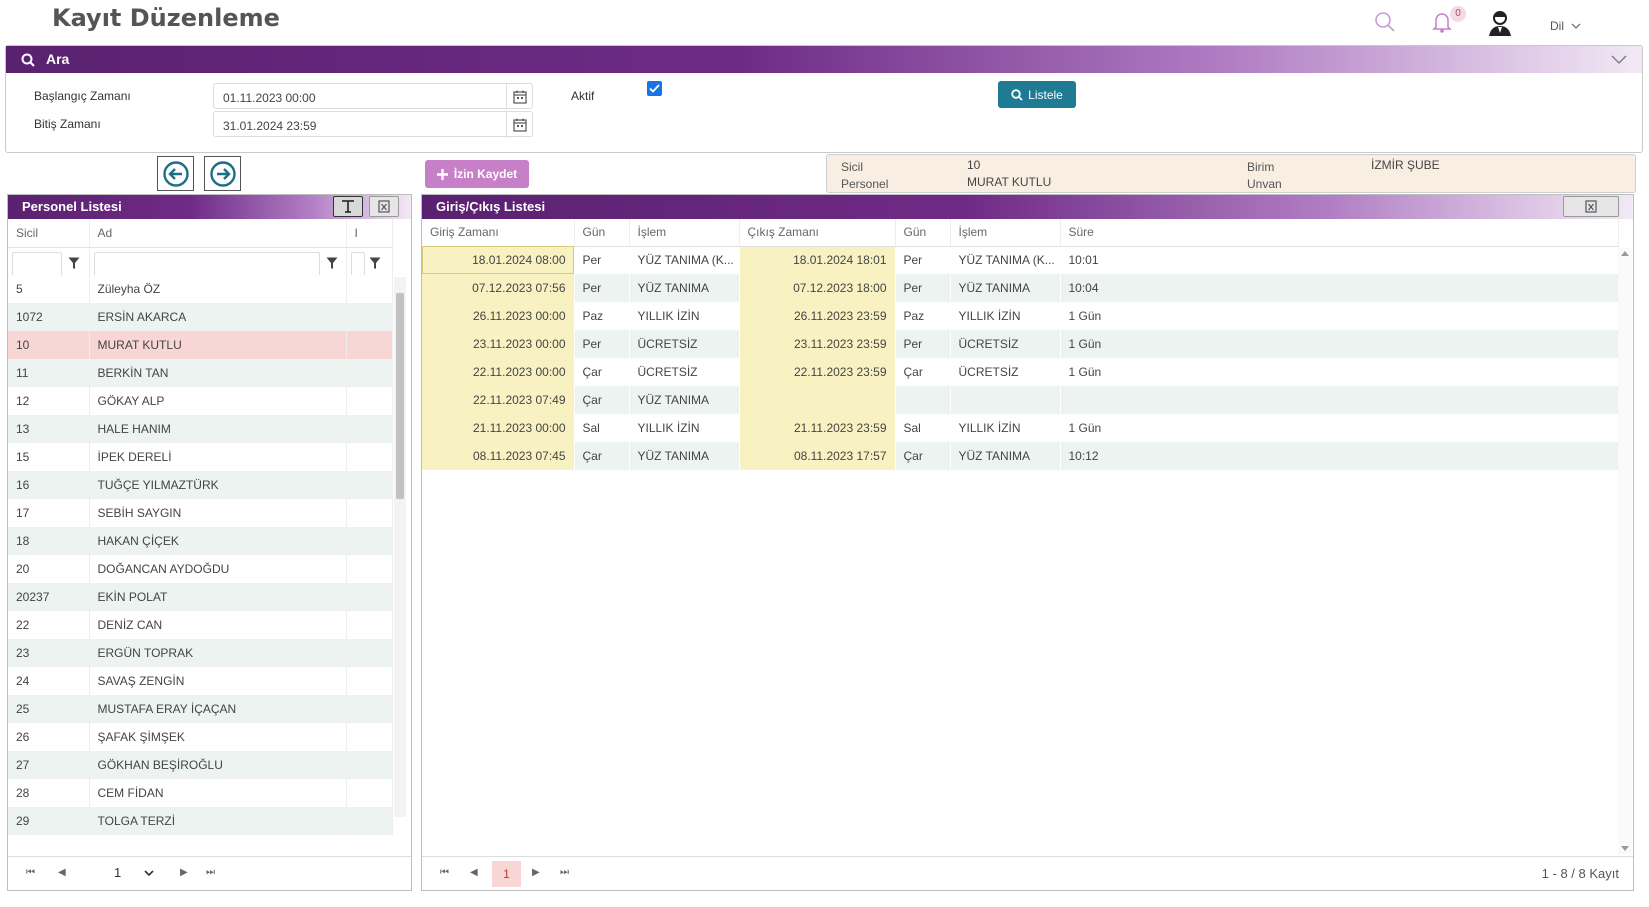 The image size is (1649, 907). I want to click on list-button-label: Listele, so click(1045, 94).